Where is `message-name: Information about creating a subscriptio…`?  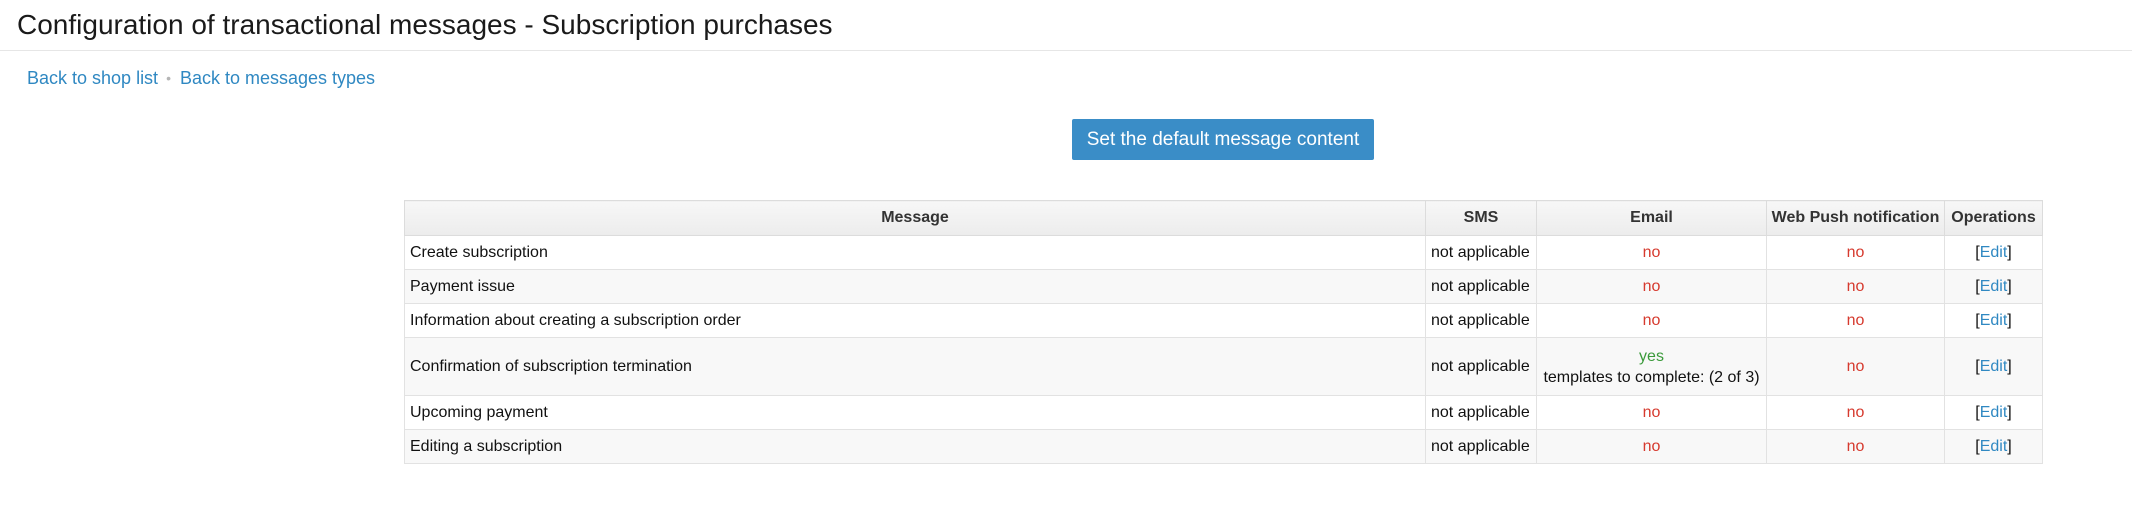 message-name: Information about creating a subscriptio… is located at coordinates (915, 320).